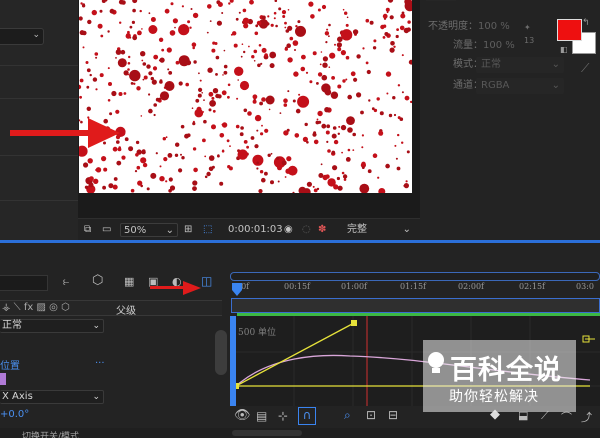  Describe the element at coordinates (106, 230) in the screenshot. I see `monitor-icon: ▭` at that location.